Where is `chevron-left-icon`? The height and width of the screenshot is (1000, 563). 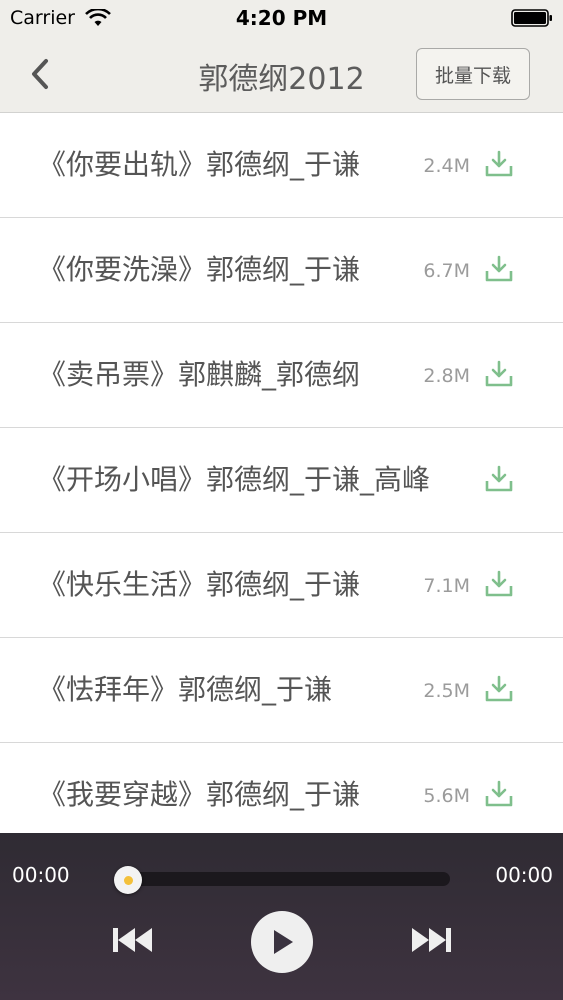 chevron-left-icon is located at coordinates (40, 74).